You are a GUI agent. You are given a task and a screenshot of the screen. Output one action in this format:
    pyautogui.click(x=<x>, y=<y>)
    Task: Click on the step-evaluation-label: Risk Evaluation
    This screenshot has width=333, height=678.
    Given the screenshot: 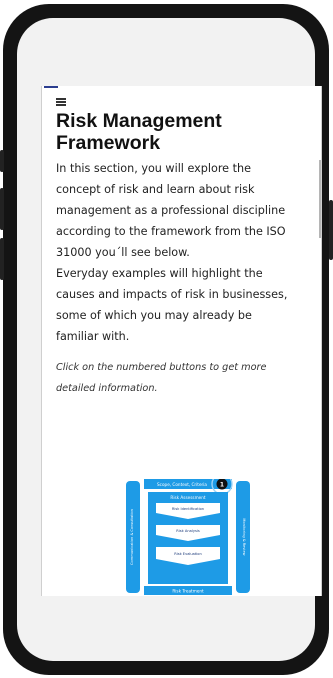 What is the action you would take?
    pyautogui.click(x=188, y=554)
    